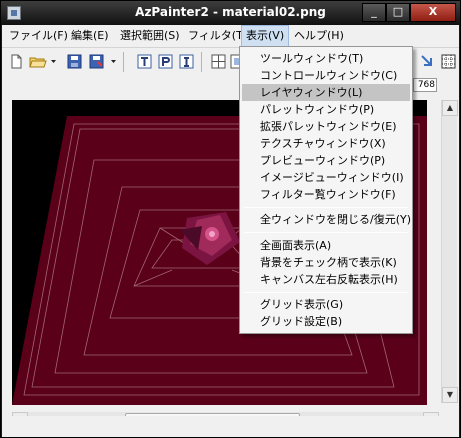 This screenshot has height=438, width=461. Describe the element at coordinates (326, 194) in the screenshot. I see `menu-filter-list-window: フィルター覧ウィンドウ(F)` at that location.